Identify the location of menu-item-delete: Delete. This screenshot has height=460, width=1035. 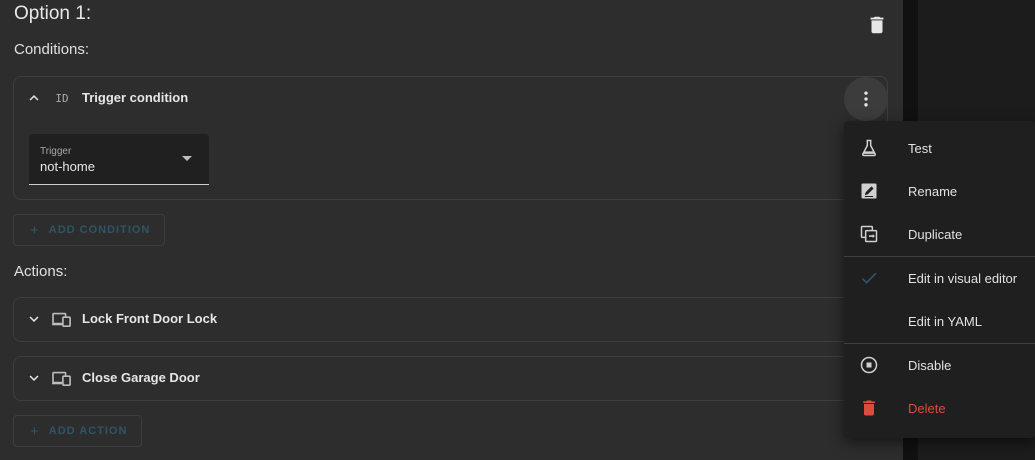
(939, 408).